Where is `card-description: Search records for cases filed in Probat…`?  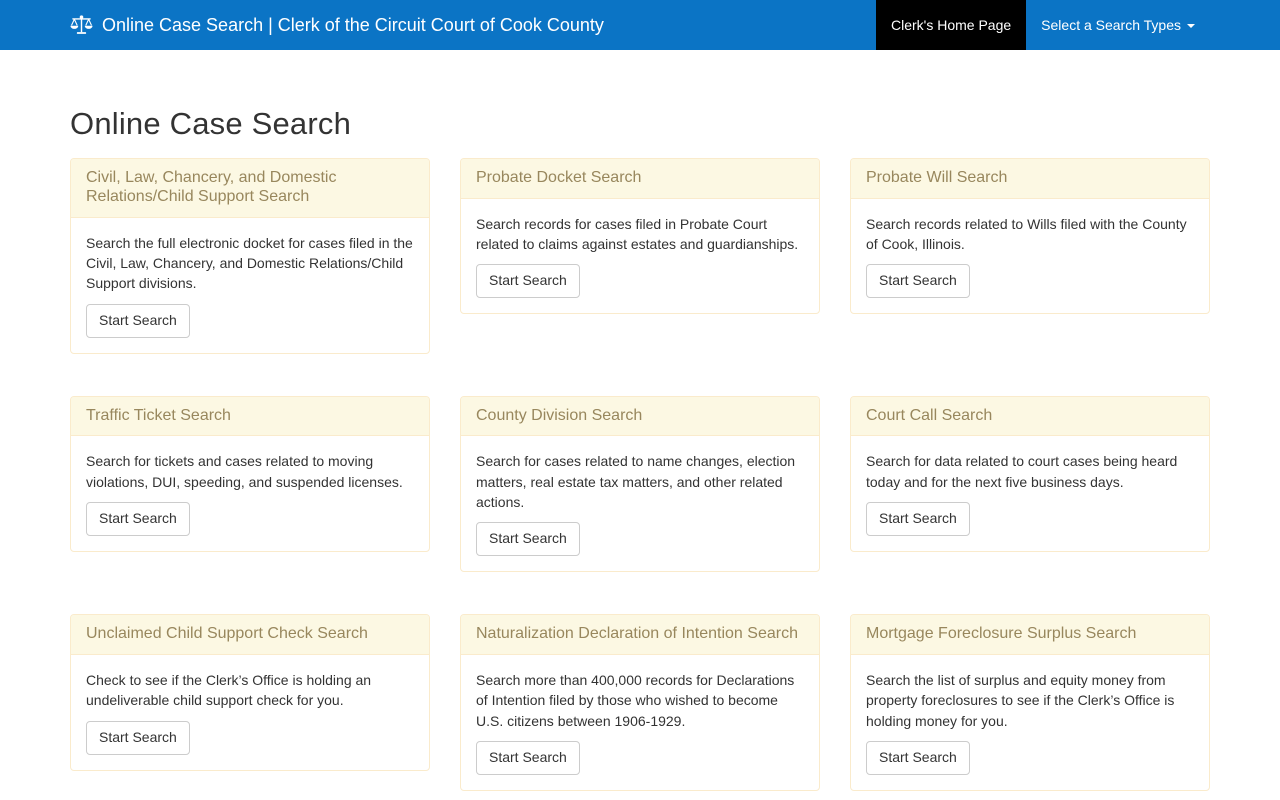
card-description: Search records for cases filed in Probat… is located at coordinates (637, 234).